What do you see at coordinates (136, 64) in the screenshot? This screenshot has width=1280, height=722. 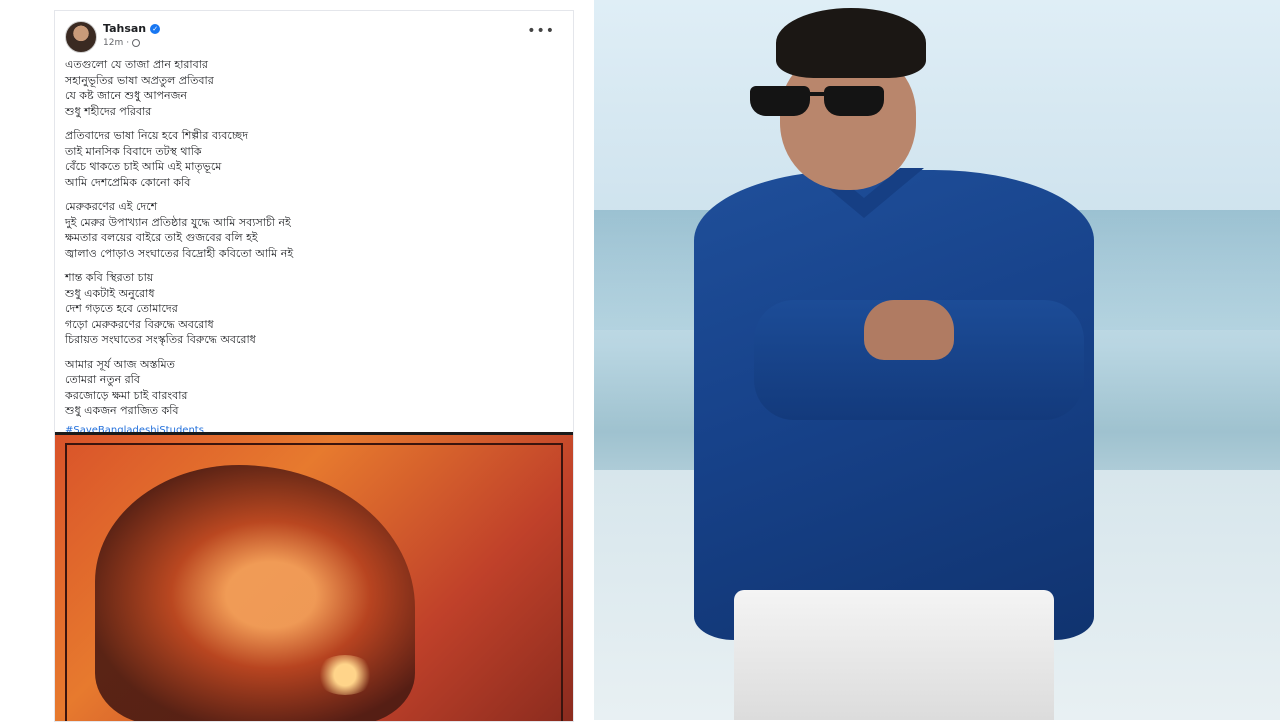 I see `poem-line: এতগুলো যে তাজা প্রান হারাবার` at bounding box center [136, 64].